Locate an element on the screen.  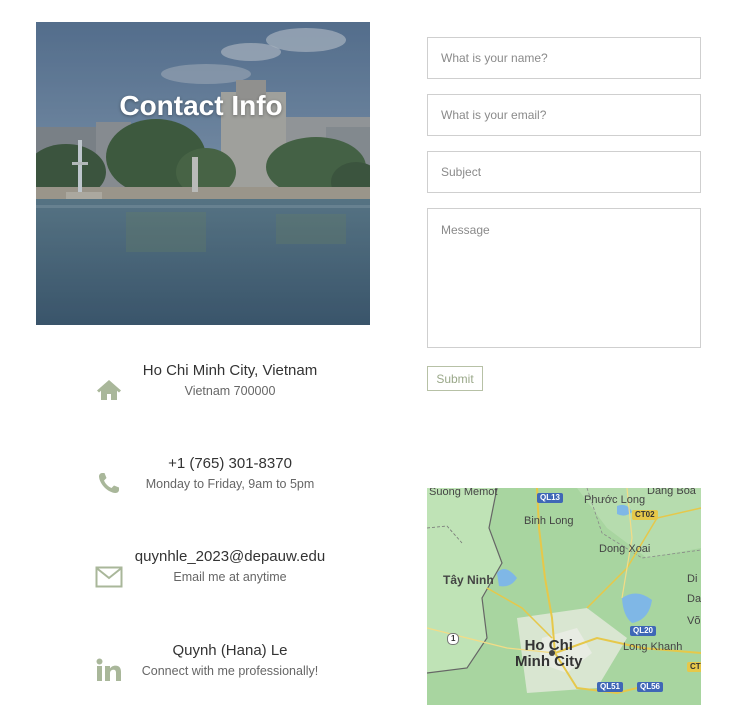
email-input is located at coordinates (564, 115).